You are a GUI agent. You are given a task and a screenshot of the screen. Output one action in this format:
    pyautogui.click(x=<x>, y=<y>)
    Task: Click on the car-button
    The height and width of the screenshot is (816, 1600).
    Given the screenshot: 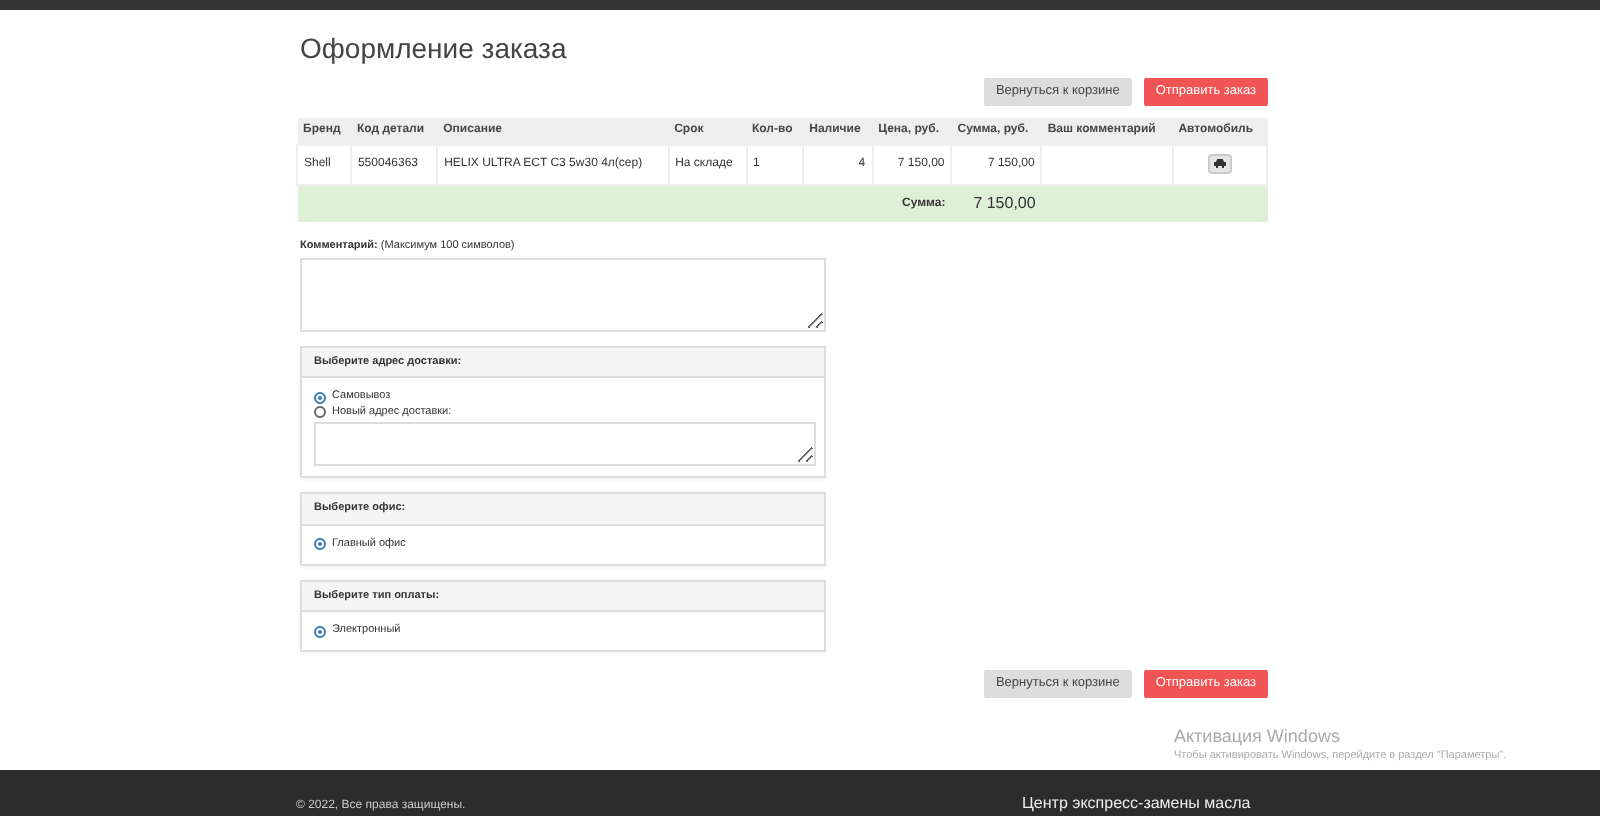 What is the action you would take?
    pyautogui.click(x=1219, y=163)
    